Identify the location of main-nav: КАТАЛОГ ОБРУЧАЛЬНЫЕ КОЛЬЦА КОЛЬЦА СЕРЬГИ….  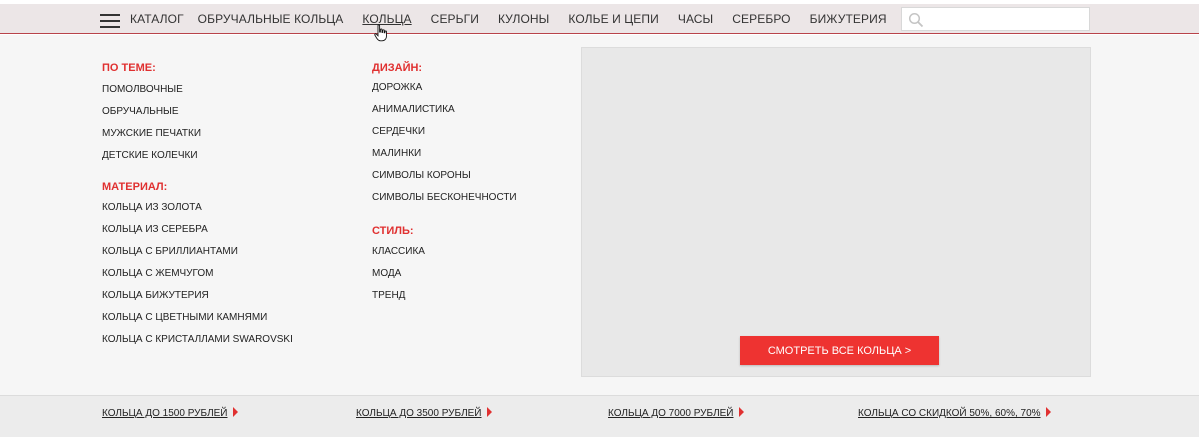
(518, 19).